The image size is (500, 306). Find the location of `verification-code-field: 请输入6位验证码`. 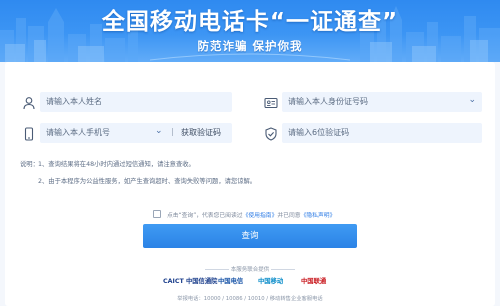

verification-code-field: 请输入6位验证码 is located at coordinates (382, 133).